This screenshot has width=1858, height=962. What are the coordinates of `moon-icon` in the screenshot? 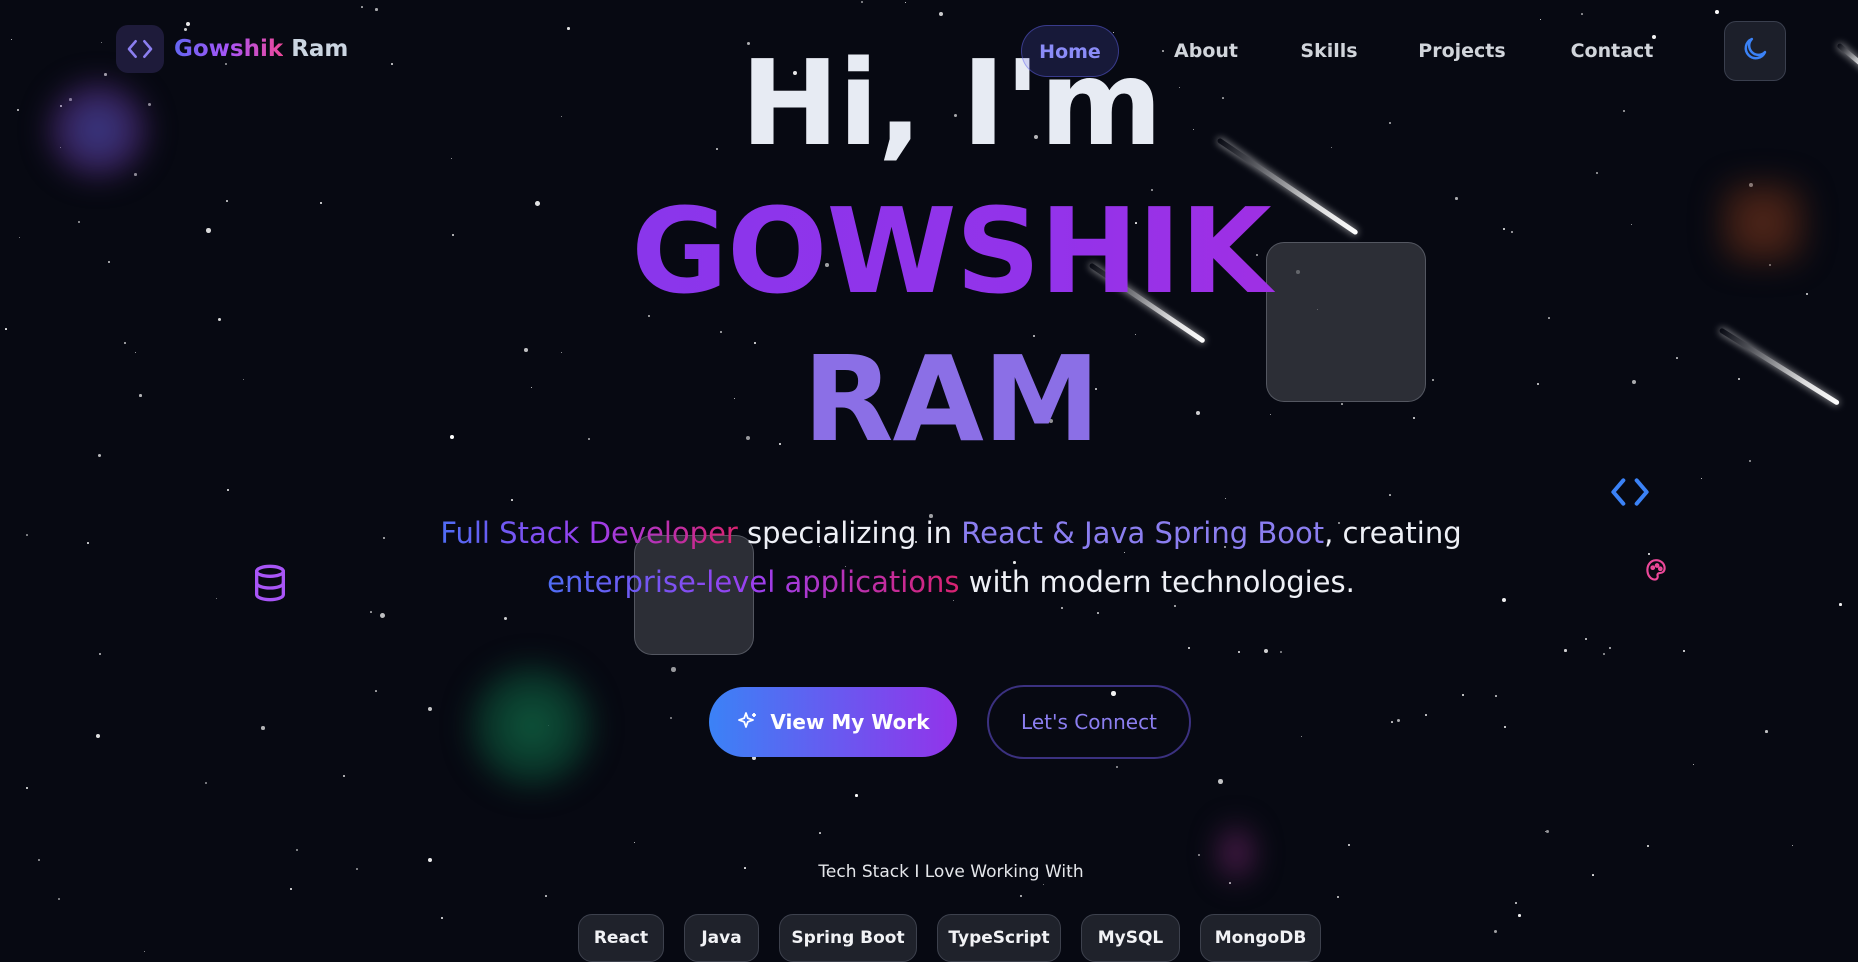 It's located at (1755, 51).